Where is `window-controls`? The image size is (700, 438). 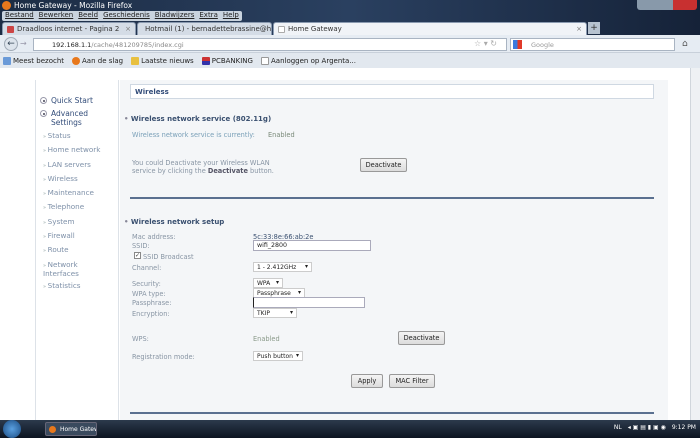 window-controls is located at coordinates (667, 5).